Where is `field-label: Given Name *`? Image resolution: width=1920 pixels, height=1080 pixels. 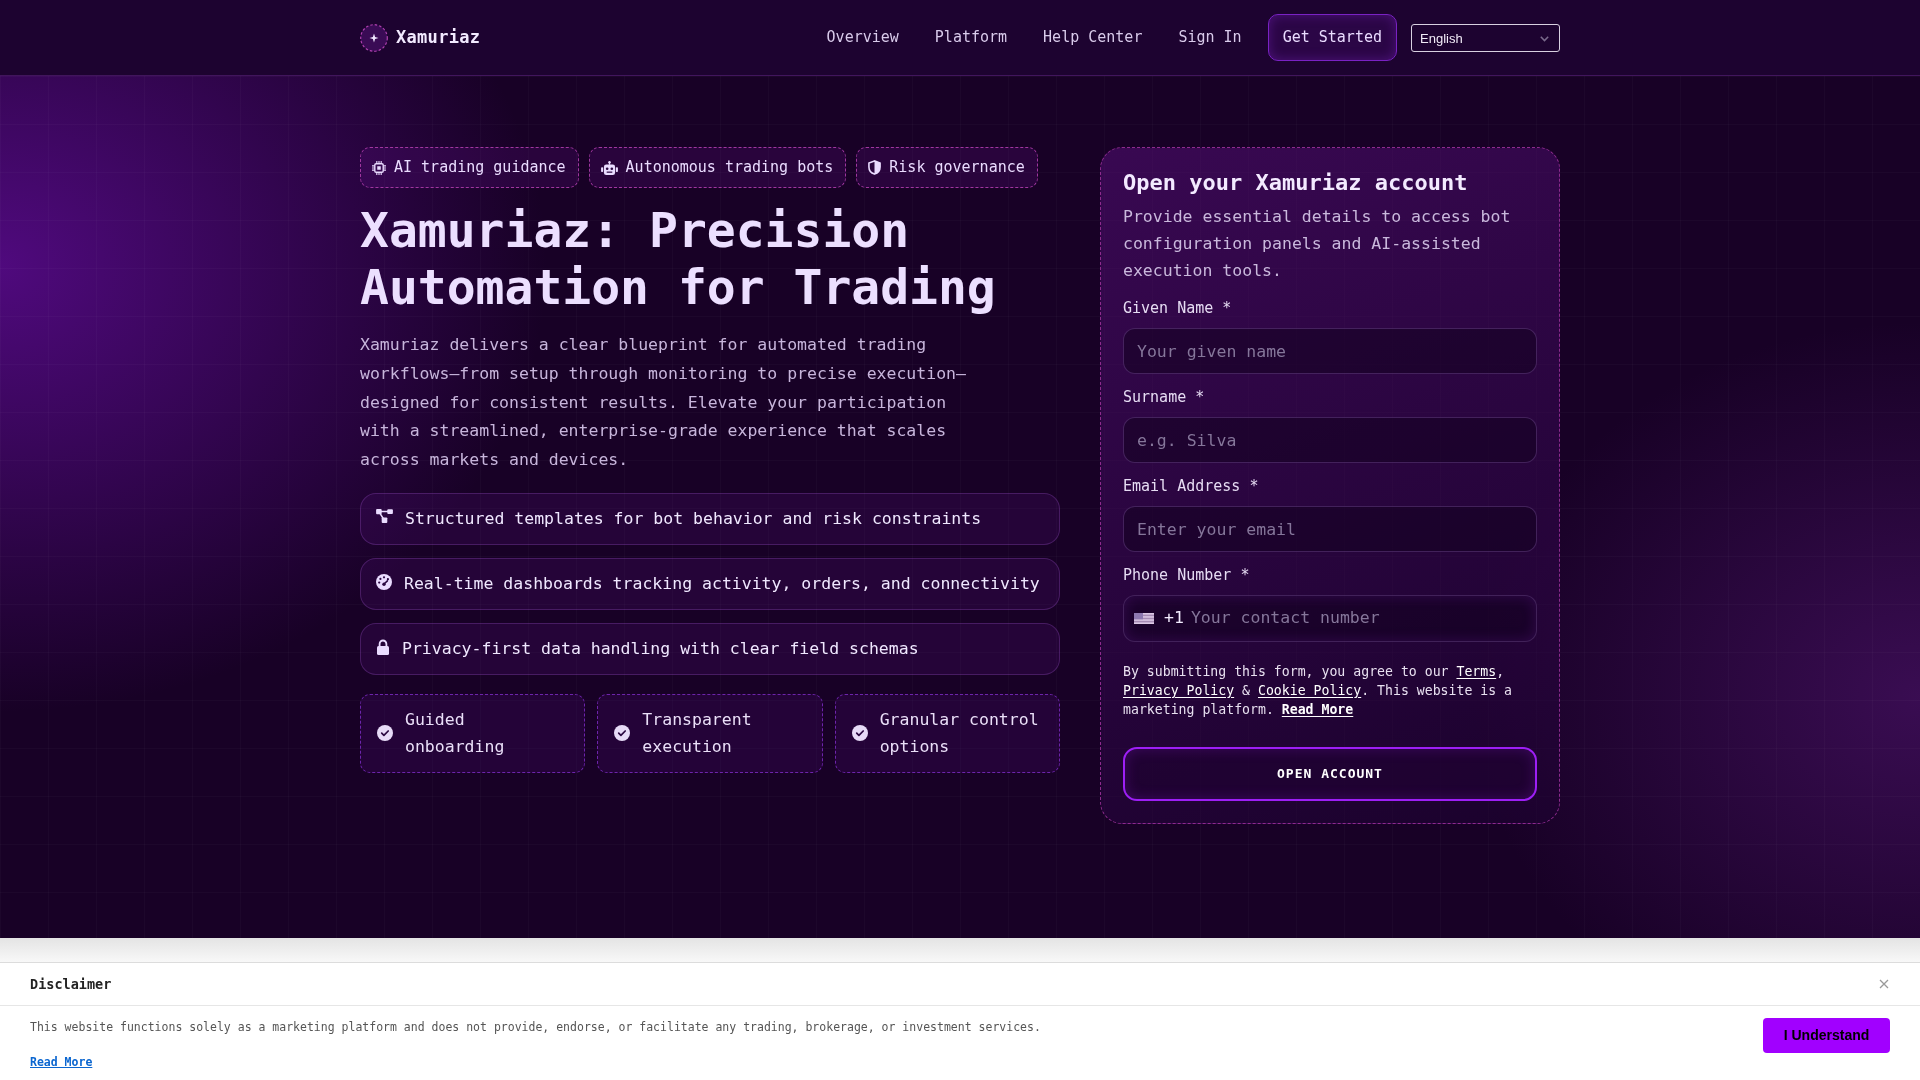 field-label: Given Name * is located at coordinates (1178, 308).